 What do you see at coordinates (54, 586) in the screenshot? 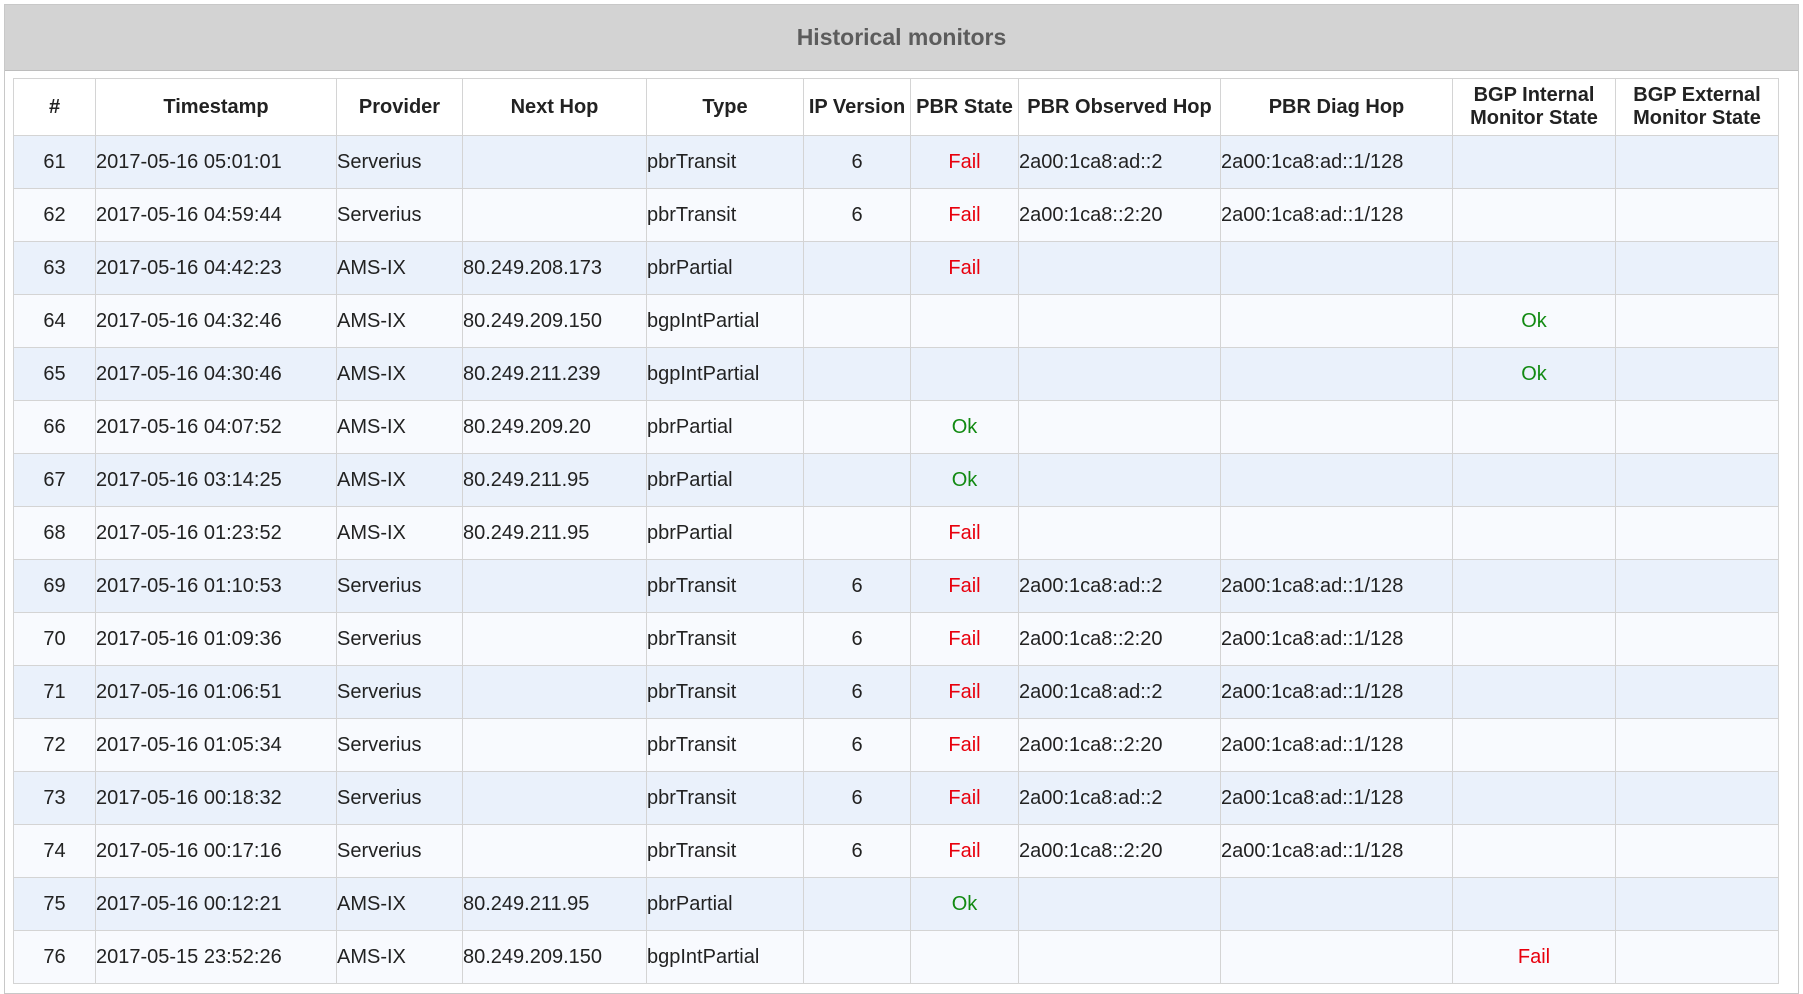
I see `row-index: 69` at bounding box center [54, 586].